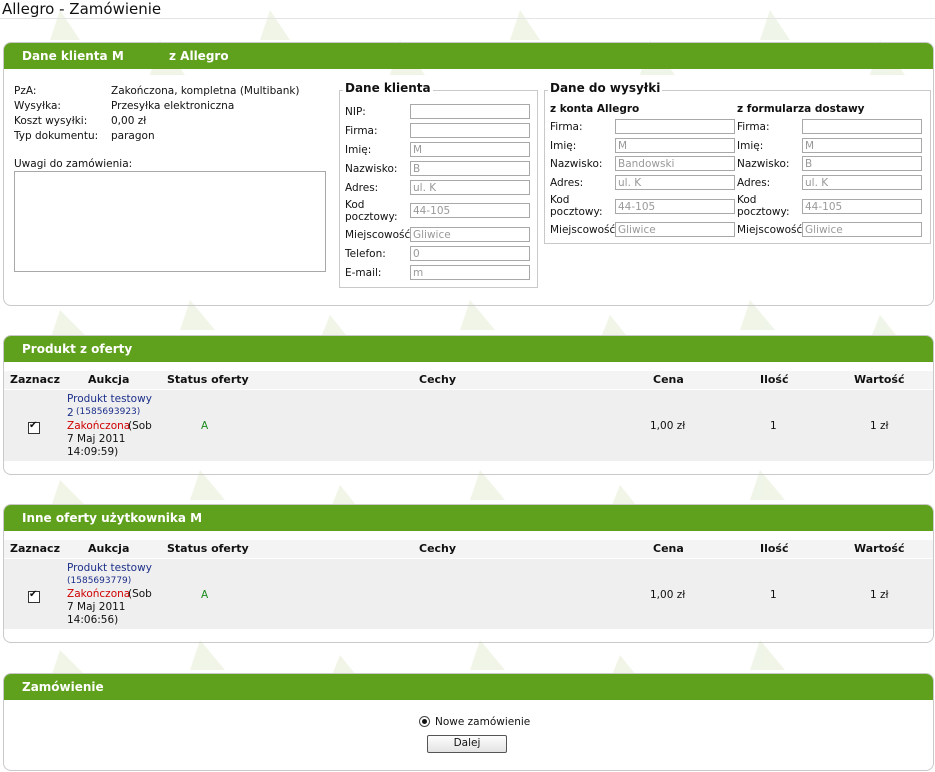 This screenshot has height=772, width=935. Describe the element at coordinates (99, 426) in the screenshot. I see `offer-status-word: Zakończona` at that location.